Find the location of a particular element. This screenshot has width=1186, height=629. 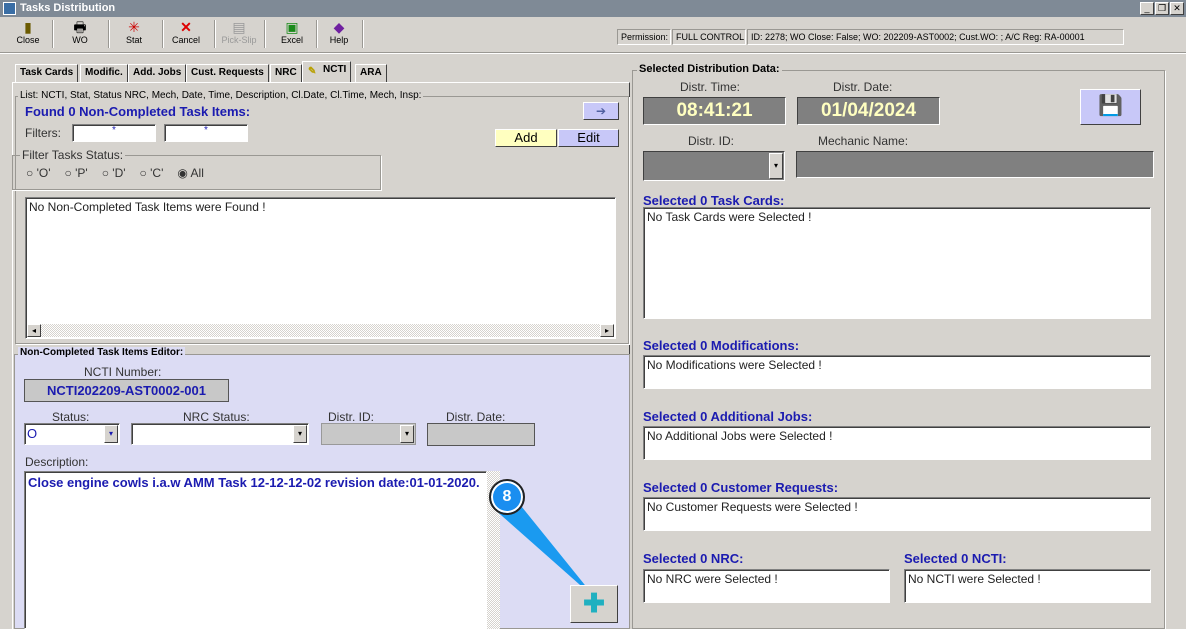

tab-add-jobs: Add. Jobs is located at coordinates (157, 73).